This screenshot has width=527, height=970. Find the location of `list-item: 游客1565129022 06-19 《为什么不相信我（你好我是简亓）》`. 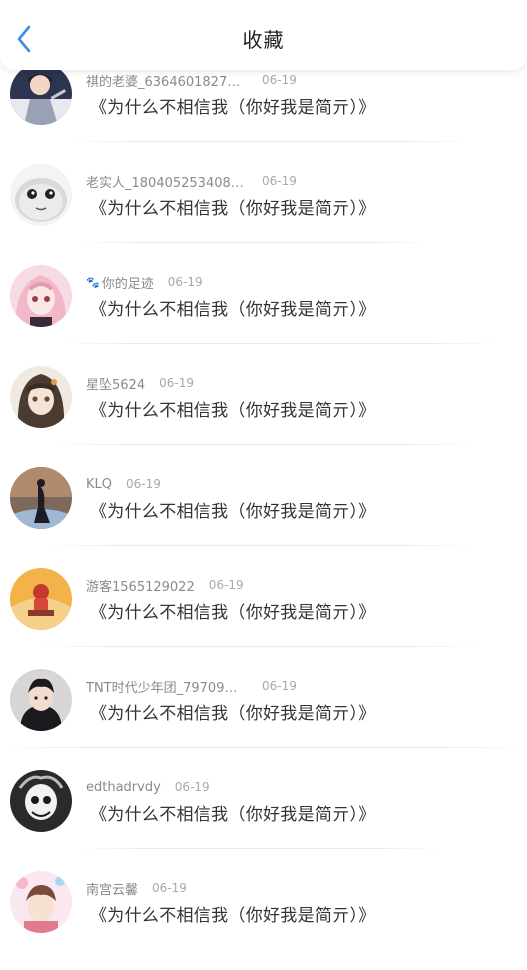

list-item: 游客1565129022 06-19 《为什么不相信我（你好我是简亓）》 is located at coordinates (263, 616).